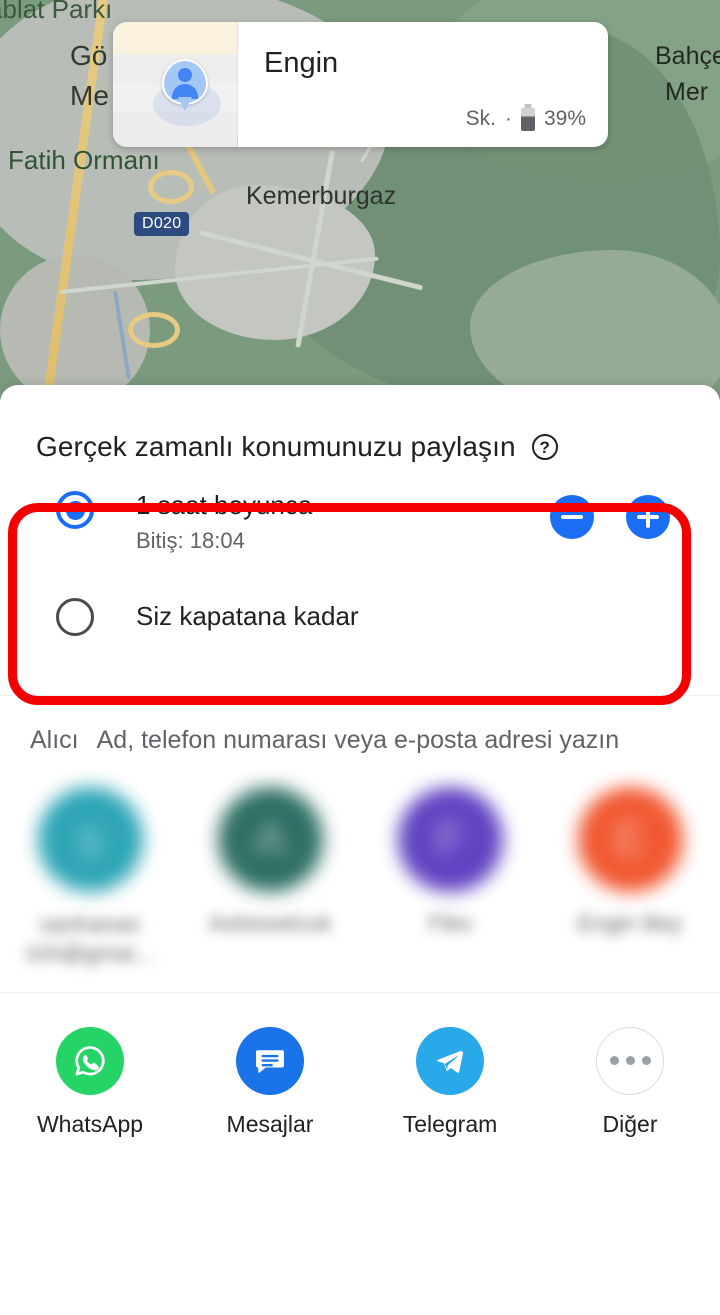 The image size is (720, 1315). Describe the element at coordinates (89, 95) in the screenshot. I see `map-label-me: Me` at that location.